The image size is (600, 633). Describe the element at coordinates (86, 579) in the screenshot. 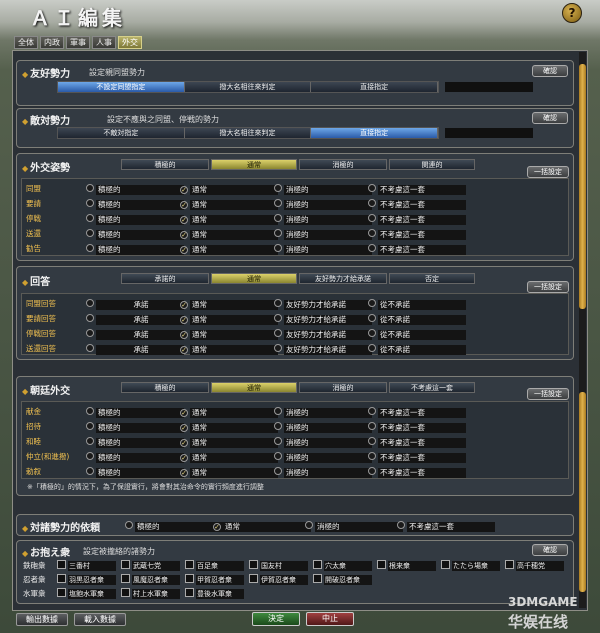

I see `retainer-checkbox: 羽黒忍者衆` at that location.